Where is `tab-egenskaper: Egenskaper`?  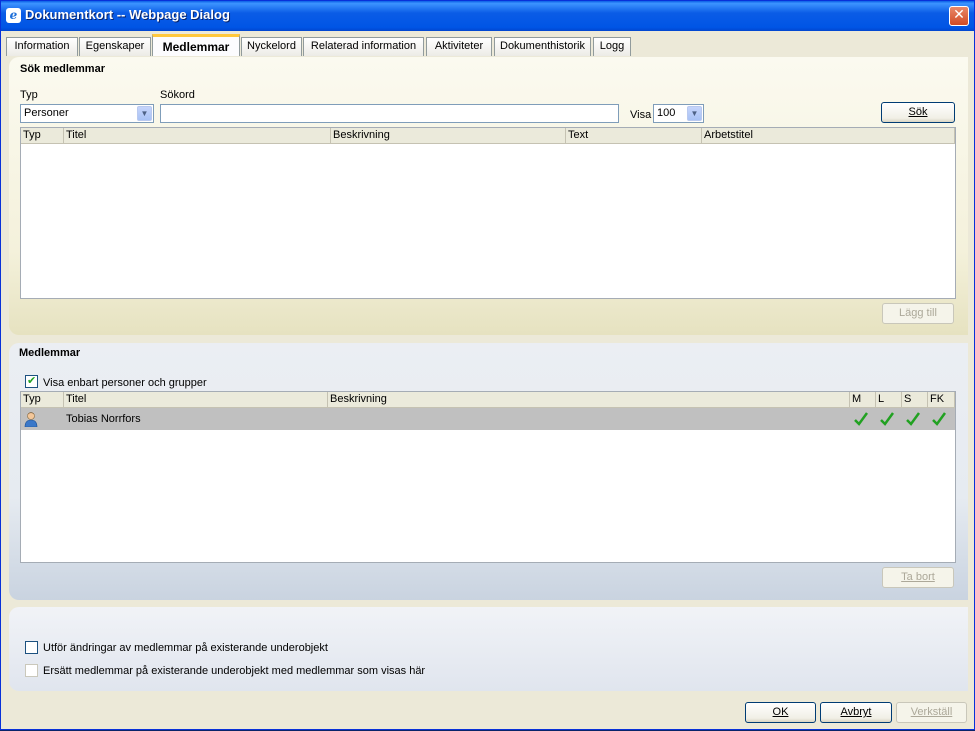
tab-egenskaper: Egenskaper is located at coordinates (115, 46).